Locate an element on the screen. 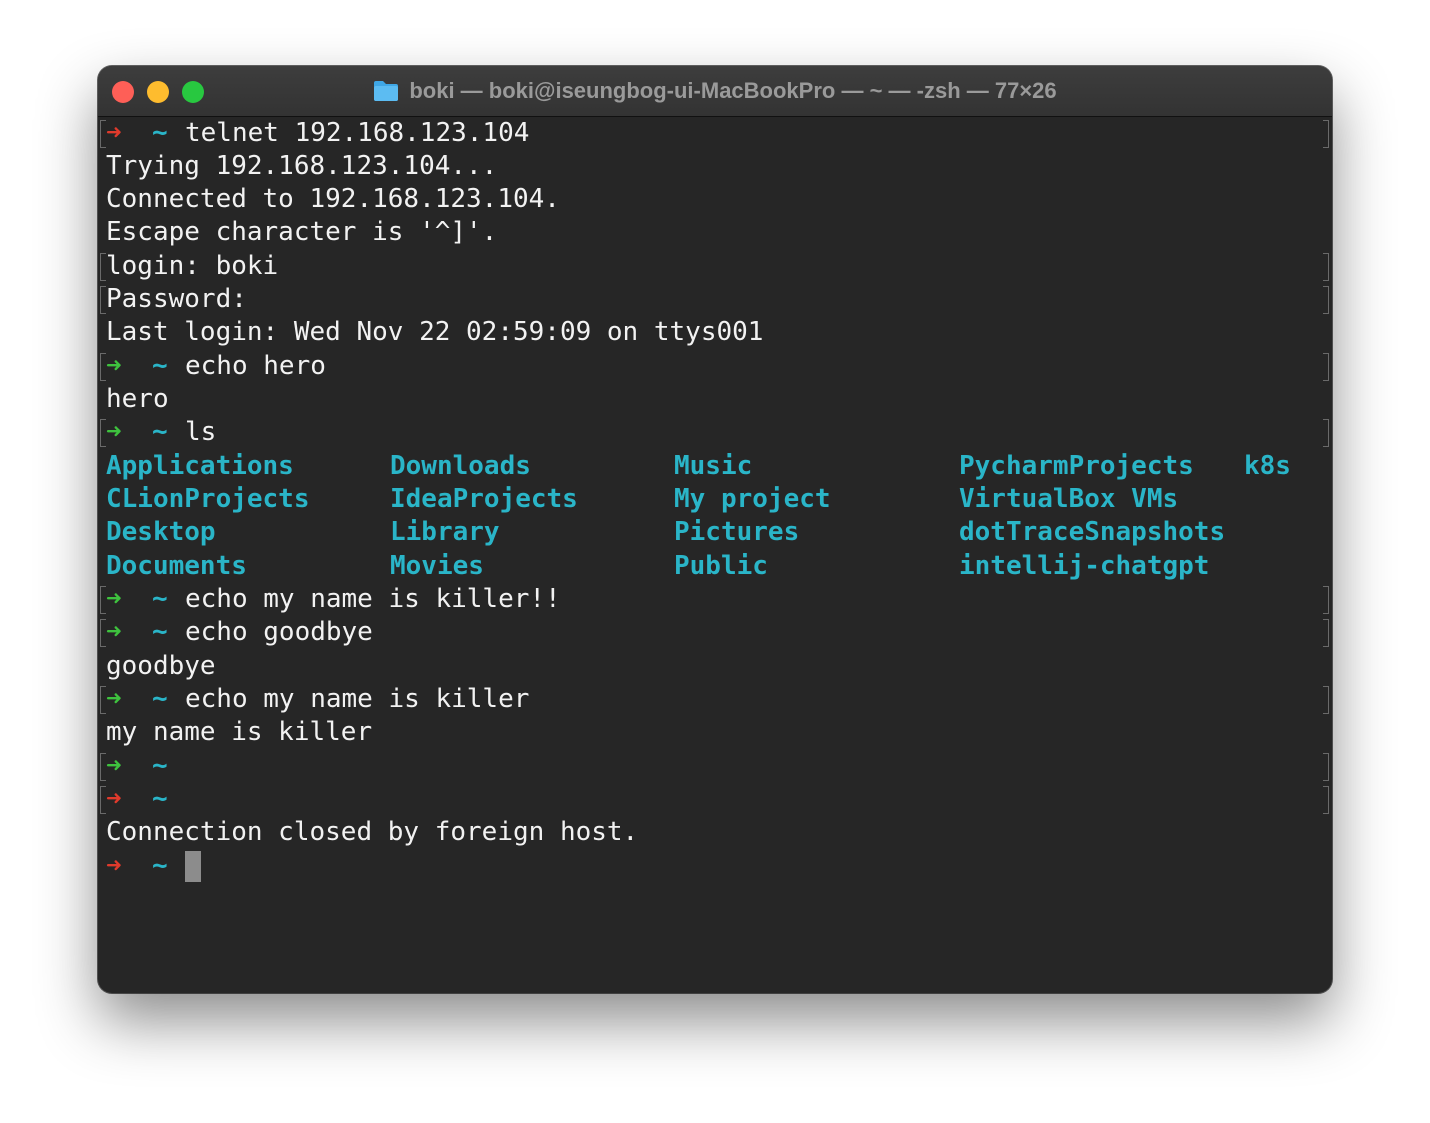  output-text: goodbye is located at coordinates (161, 666).